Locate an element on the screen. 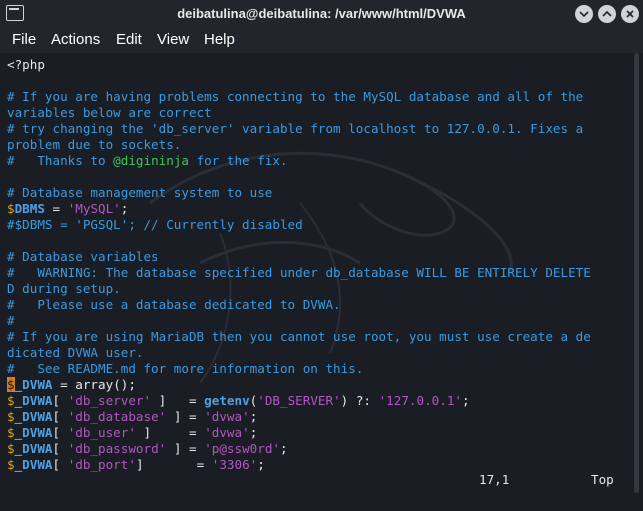 Image resolution: width=643 pixels, height=511 pixels. maximize-button is located at coordinates (607, 14).